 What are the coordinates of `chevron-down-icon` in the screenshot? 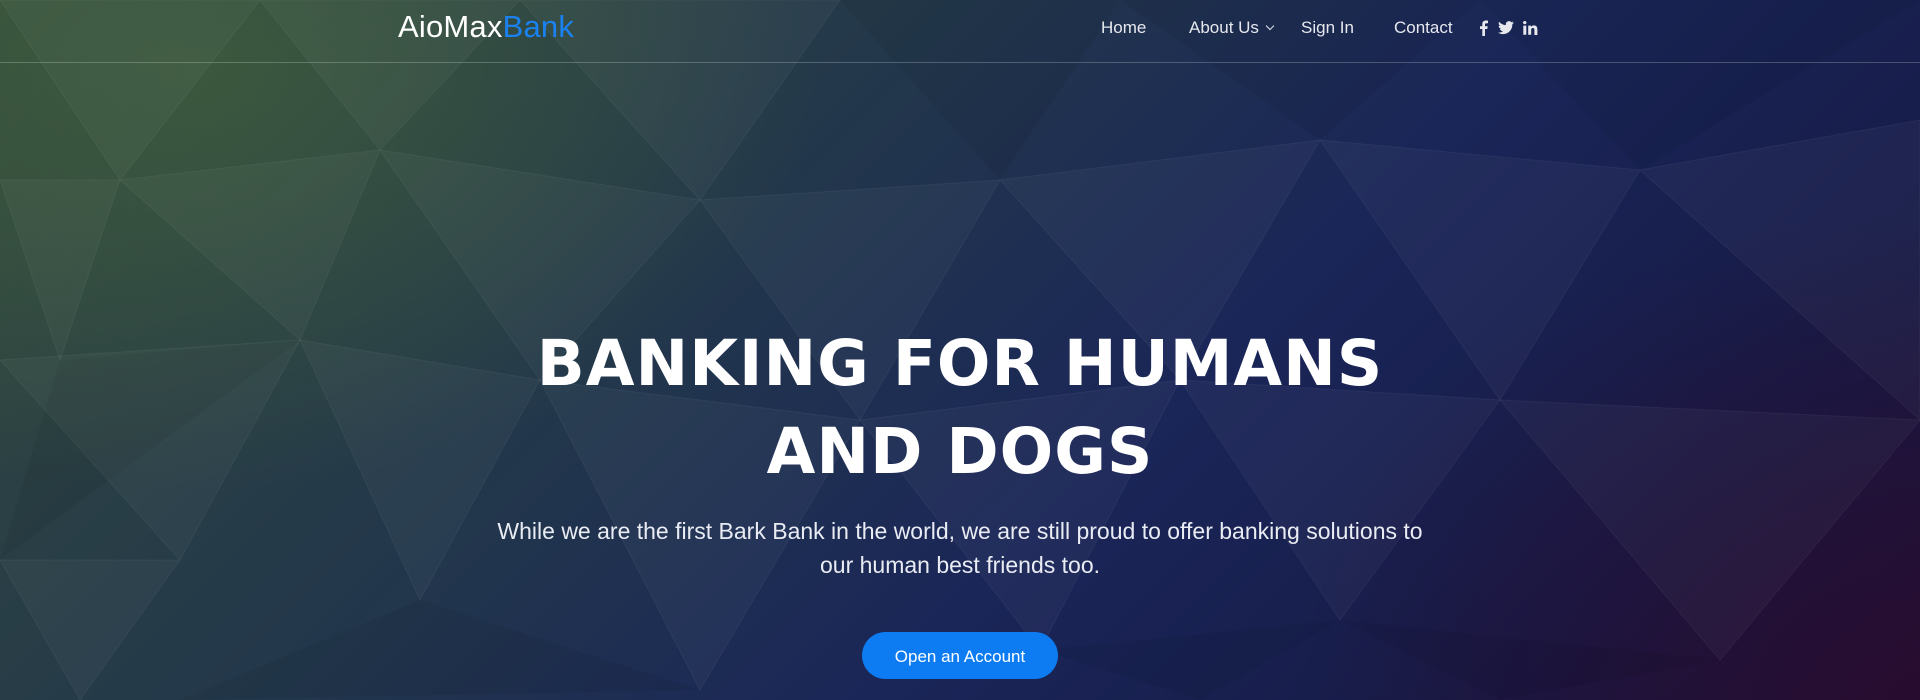 It's located at (1270, 26).